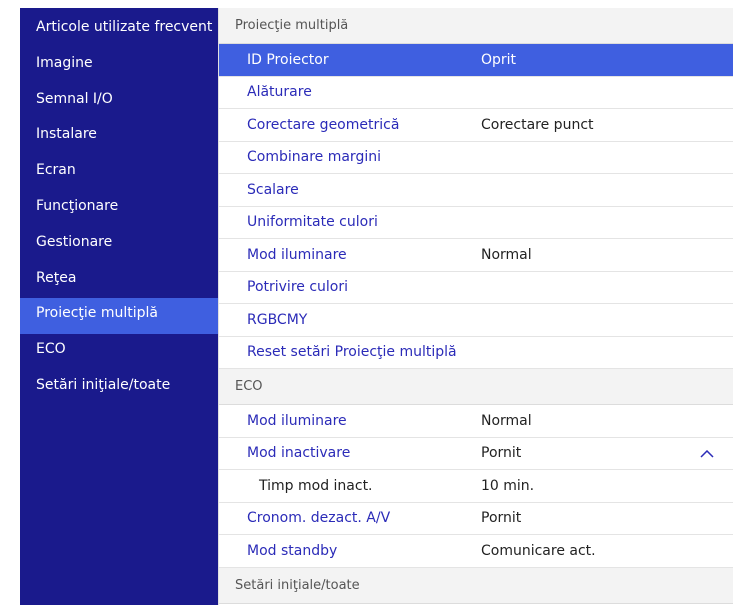 Image resolution: width=733 pixels, height=605 pixels. What do you see at coordinates (314, 157) in the screenshot?
I see `row-label: Combinare margini` at bounding box center [314, 157].